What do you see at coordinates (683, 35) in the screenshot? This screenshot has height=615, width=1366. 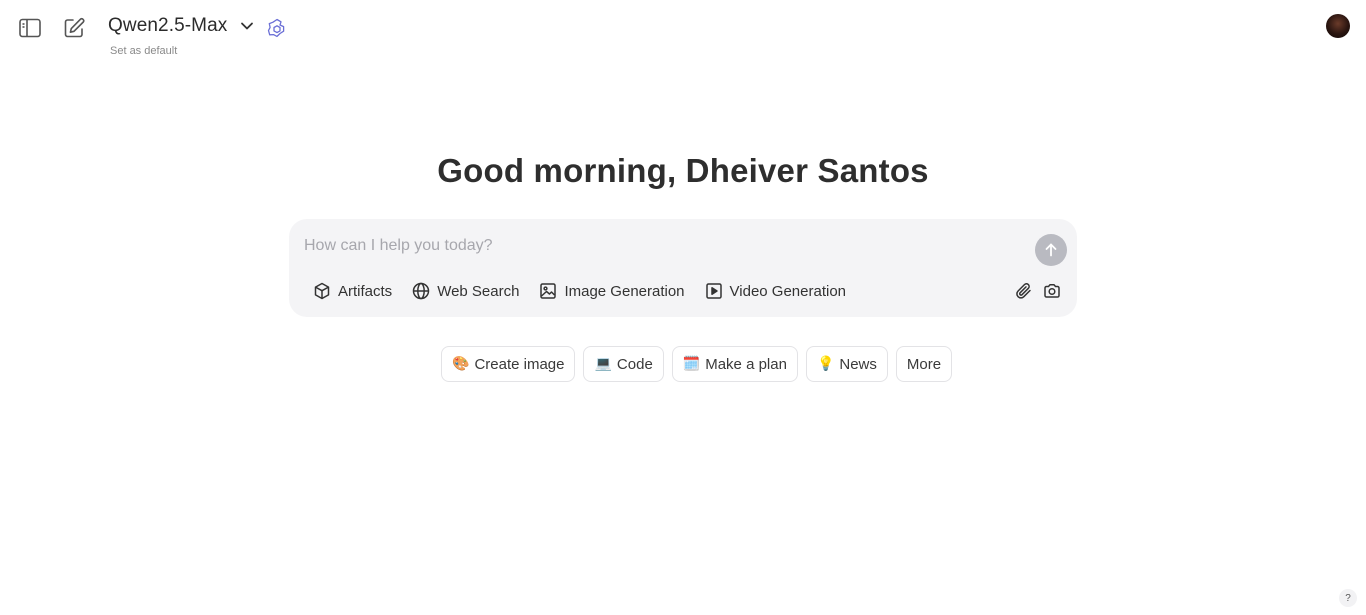 I see `top-bar: Qwen2.5-Max Set as default` at bounding box center [683, 35].